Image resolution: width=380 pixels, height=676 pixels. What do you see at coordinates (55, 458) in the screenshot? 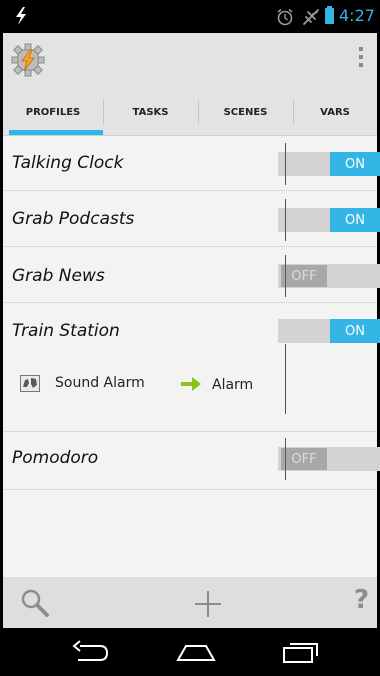
I see `profile-name: Pomodoro` at bounding box center [55, 458].